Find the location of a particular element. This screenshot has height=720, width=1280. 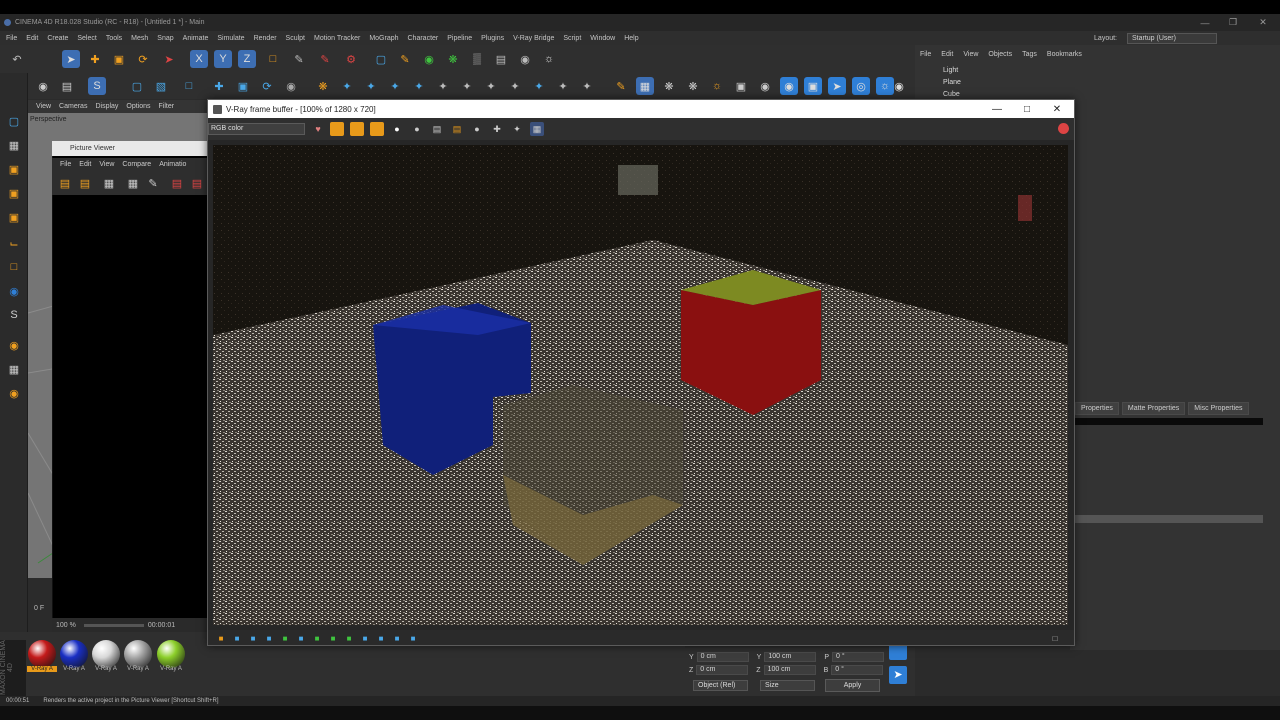

vray-wand-icon: ✎ is located at coordinates (621, 86).